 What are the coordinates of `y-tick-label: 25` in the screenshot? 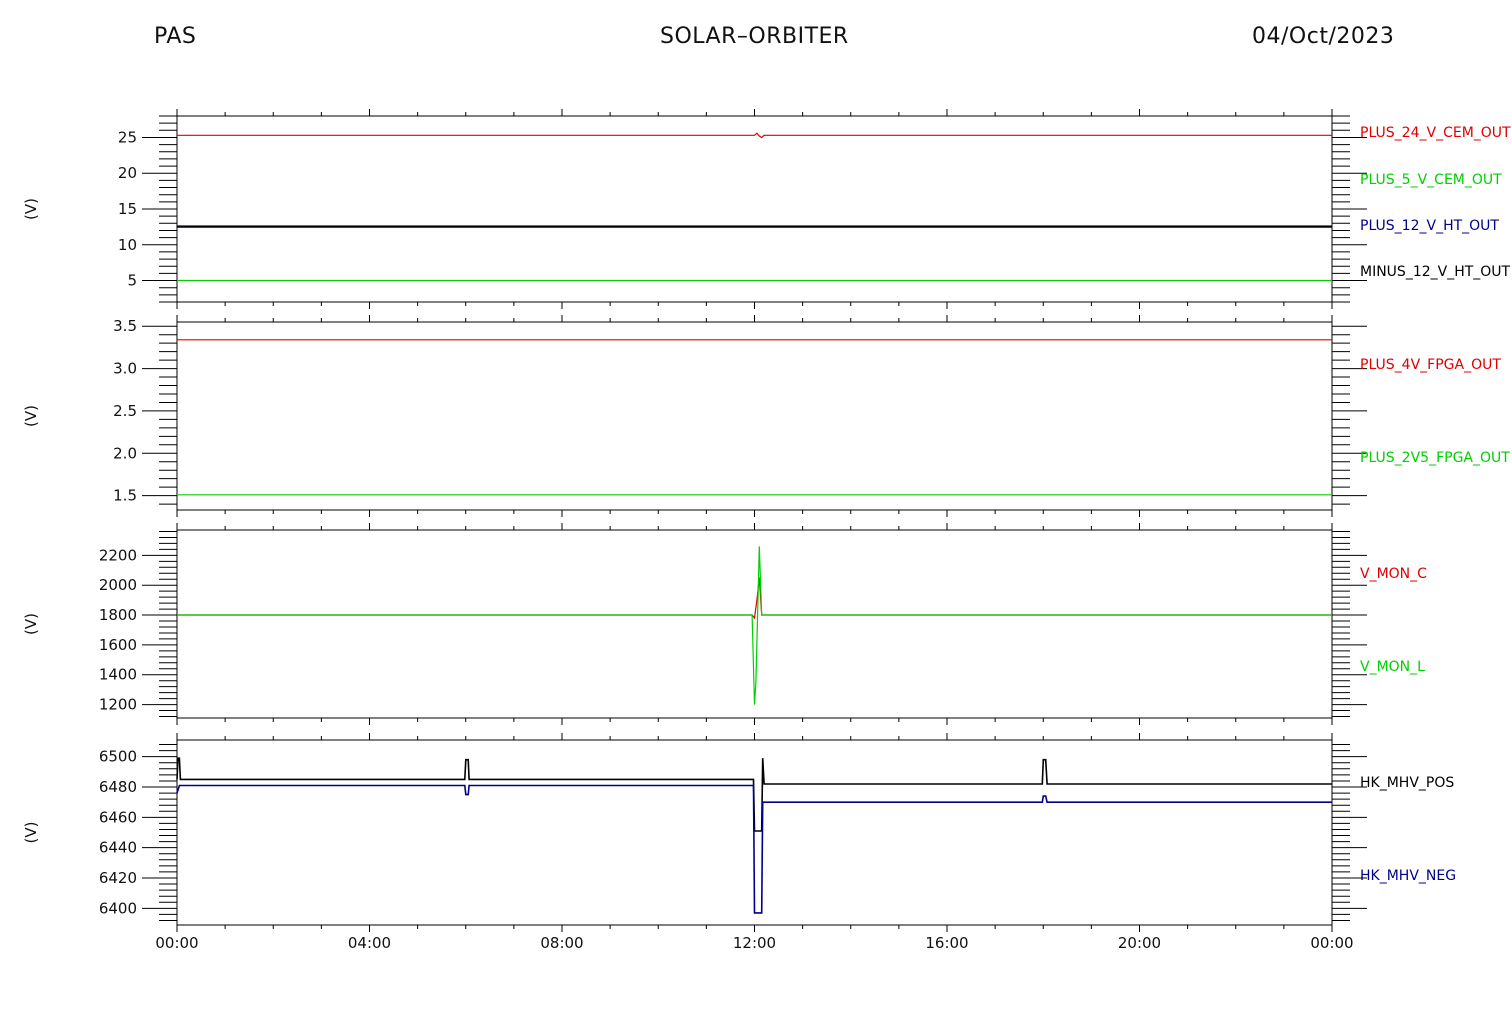 It's located at (127, 137).